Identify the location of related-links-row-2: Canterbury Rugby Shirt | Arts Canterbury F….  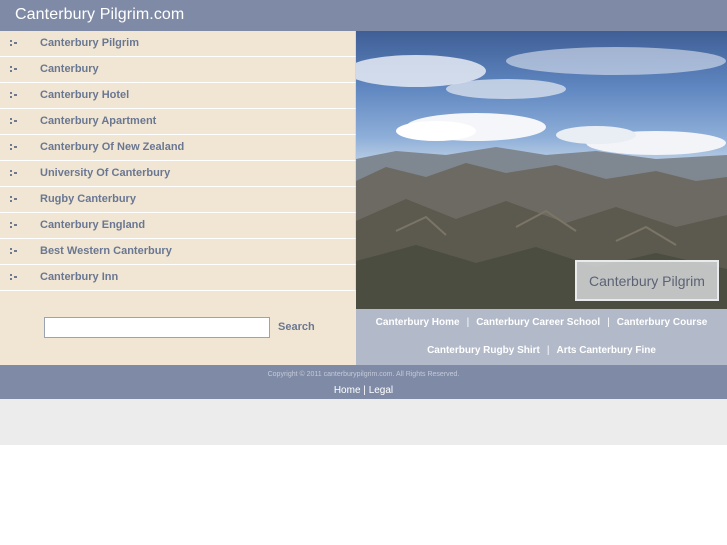
(541, 351).